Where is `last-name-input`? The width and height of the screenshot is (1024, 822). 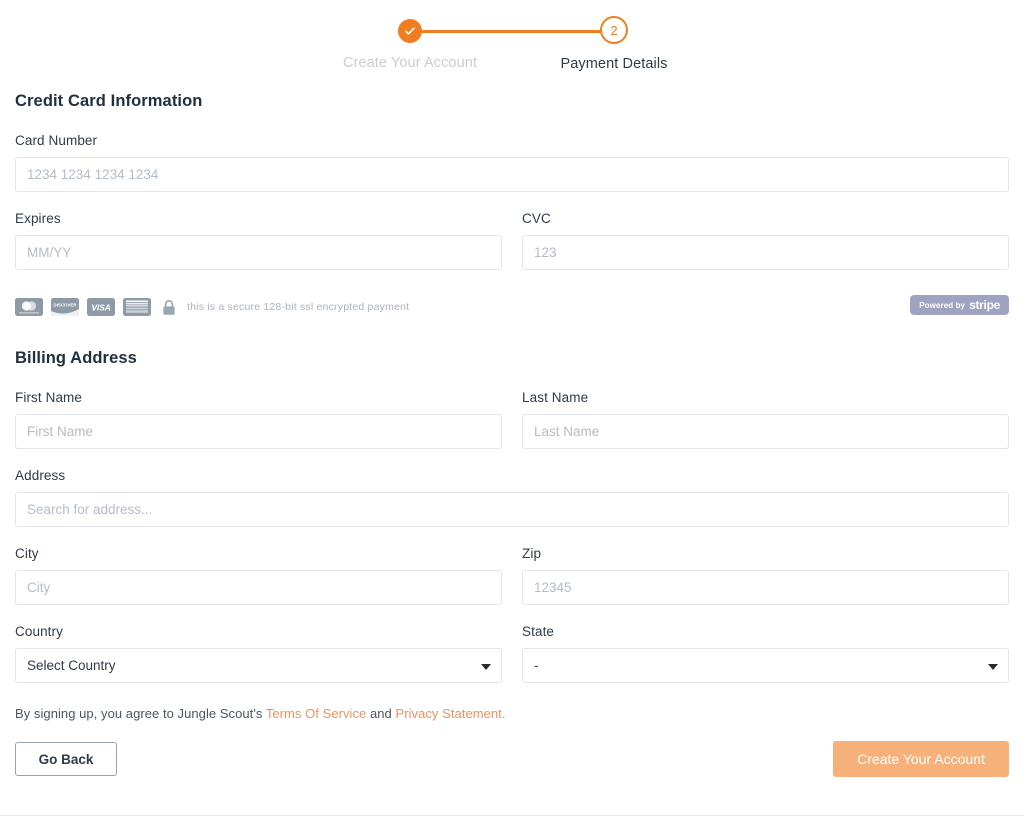 last-name-input is located at coordinates (765, 431).